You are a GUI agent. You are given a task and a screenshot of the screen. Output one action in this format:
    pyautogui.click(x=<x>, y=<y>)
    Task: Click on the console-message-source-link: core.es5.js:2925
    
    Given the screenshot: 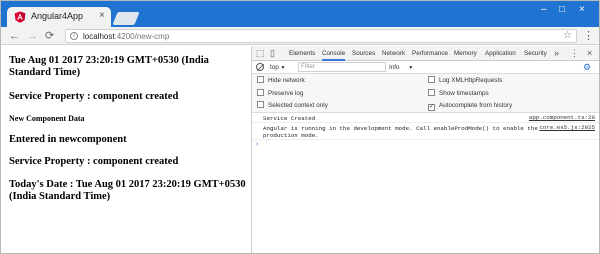 What is the action you would take?
    pyautogui.click(x=567, y=127)
    